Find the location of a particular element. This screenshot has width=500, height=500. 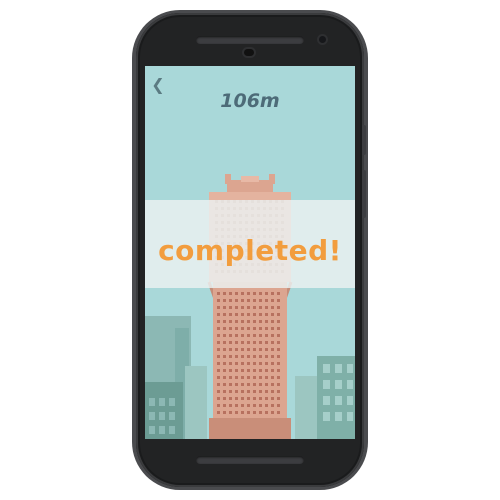

tower-body is located at coordinates (250, 360).